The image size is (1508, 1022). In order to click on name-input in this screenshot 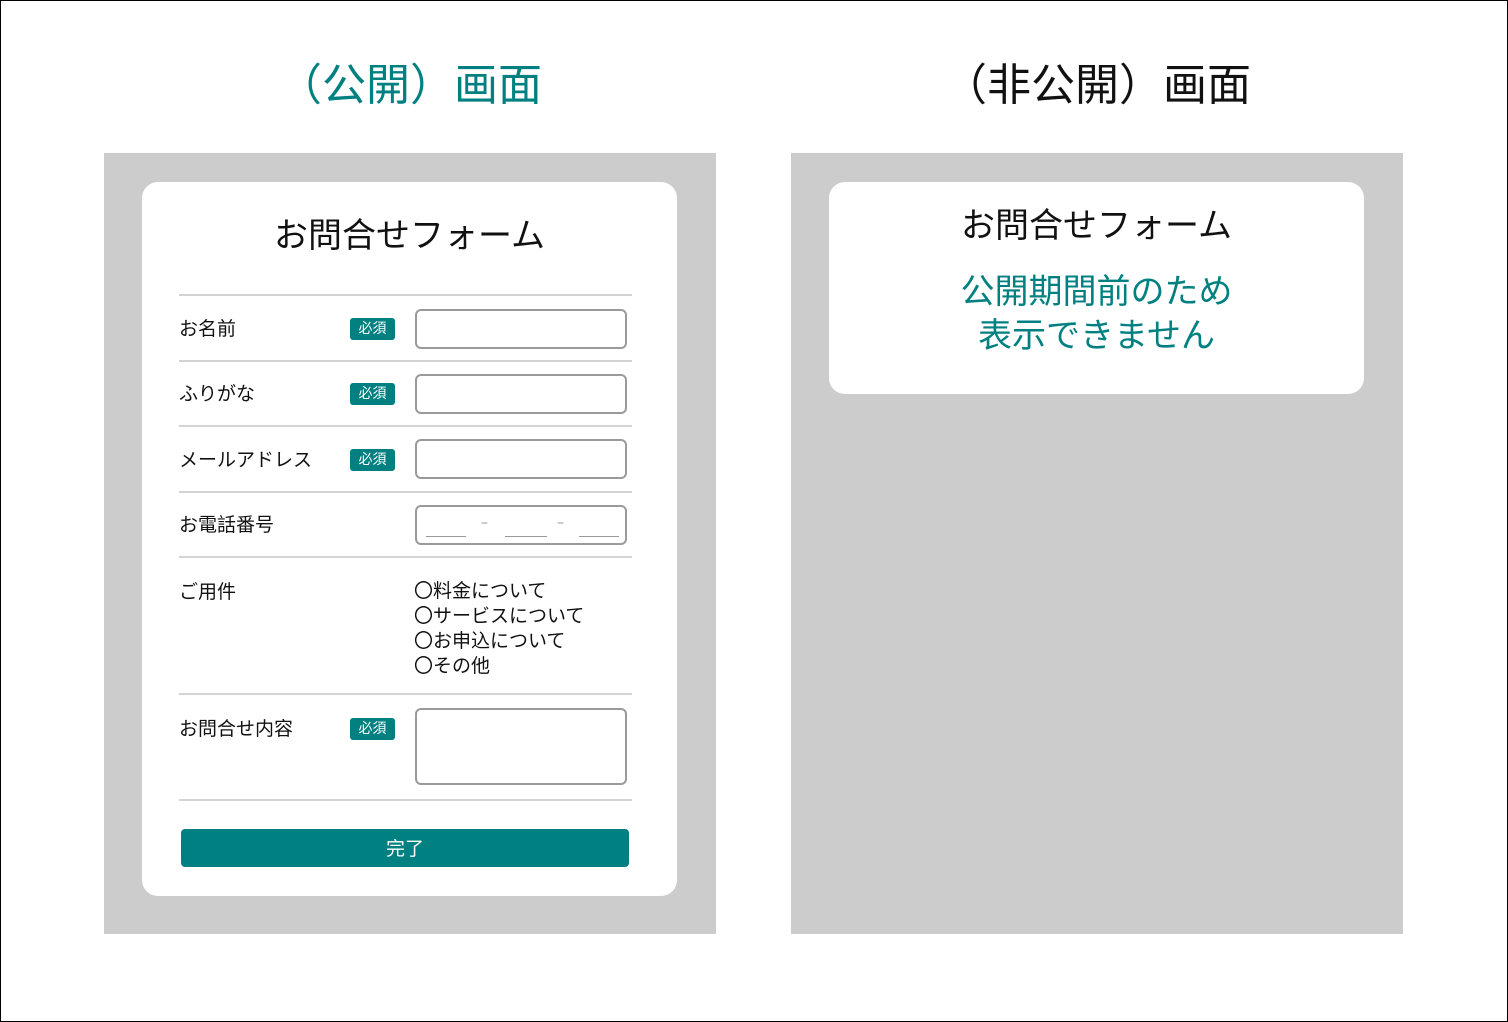, I will do `click(521, 329)`.